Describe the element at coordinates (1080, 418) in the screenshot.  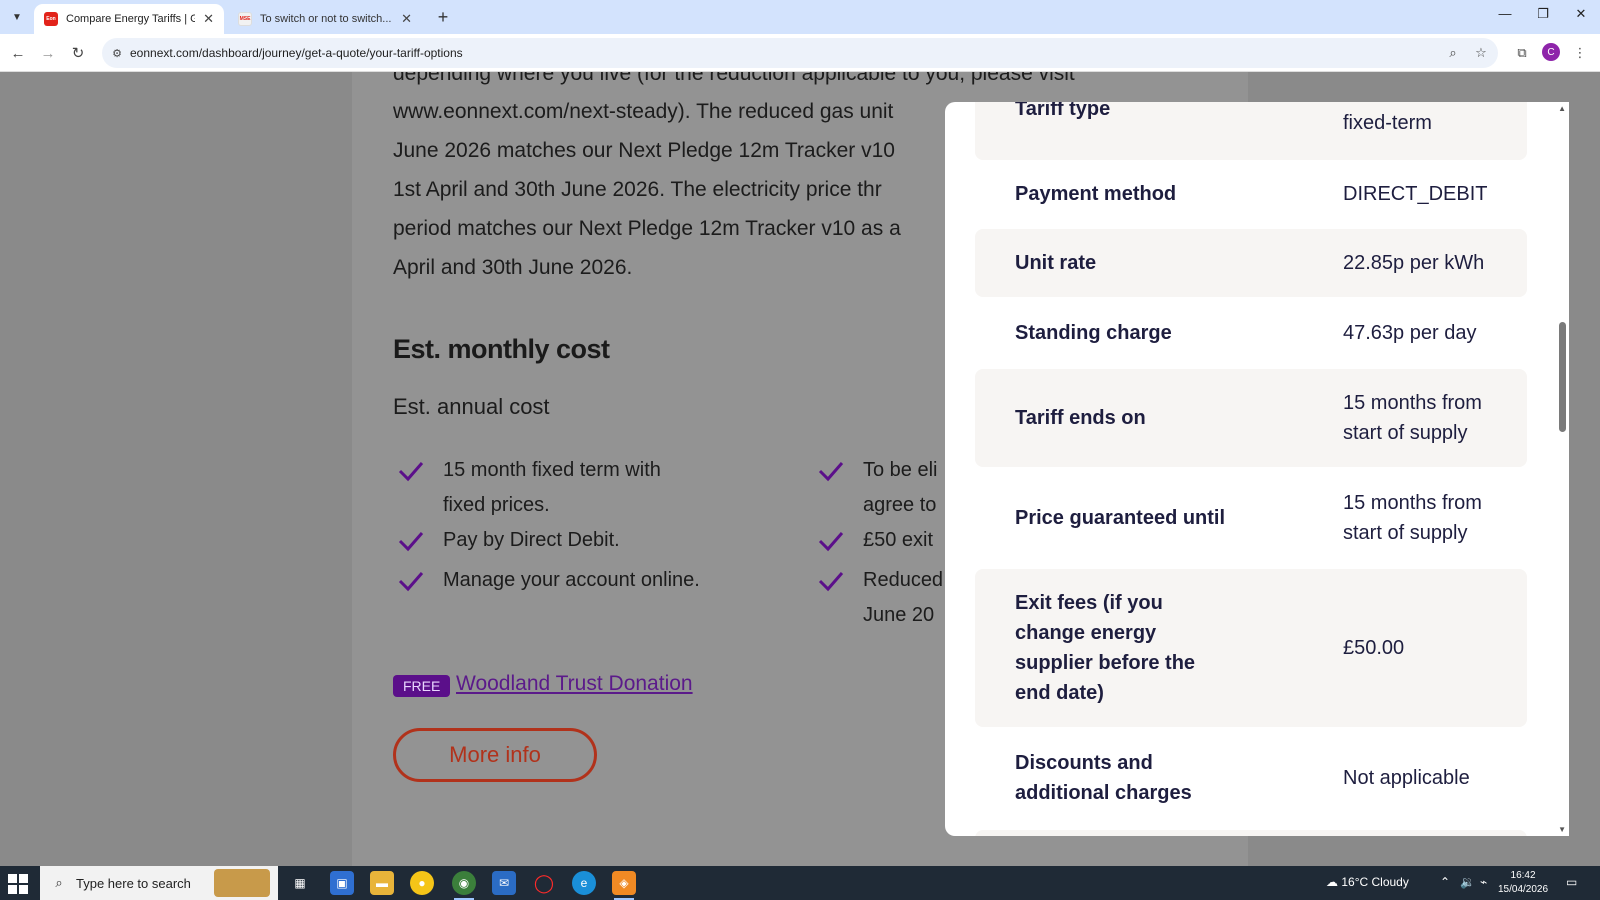
I see `row-label: Tariff ends on` at that location.